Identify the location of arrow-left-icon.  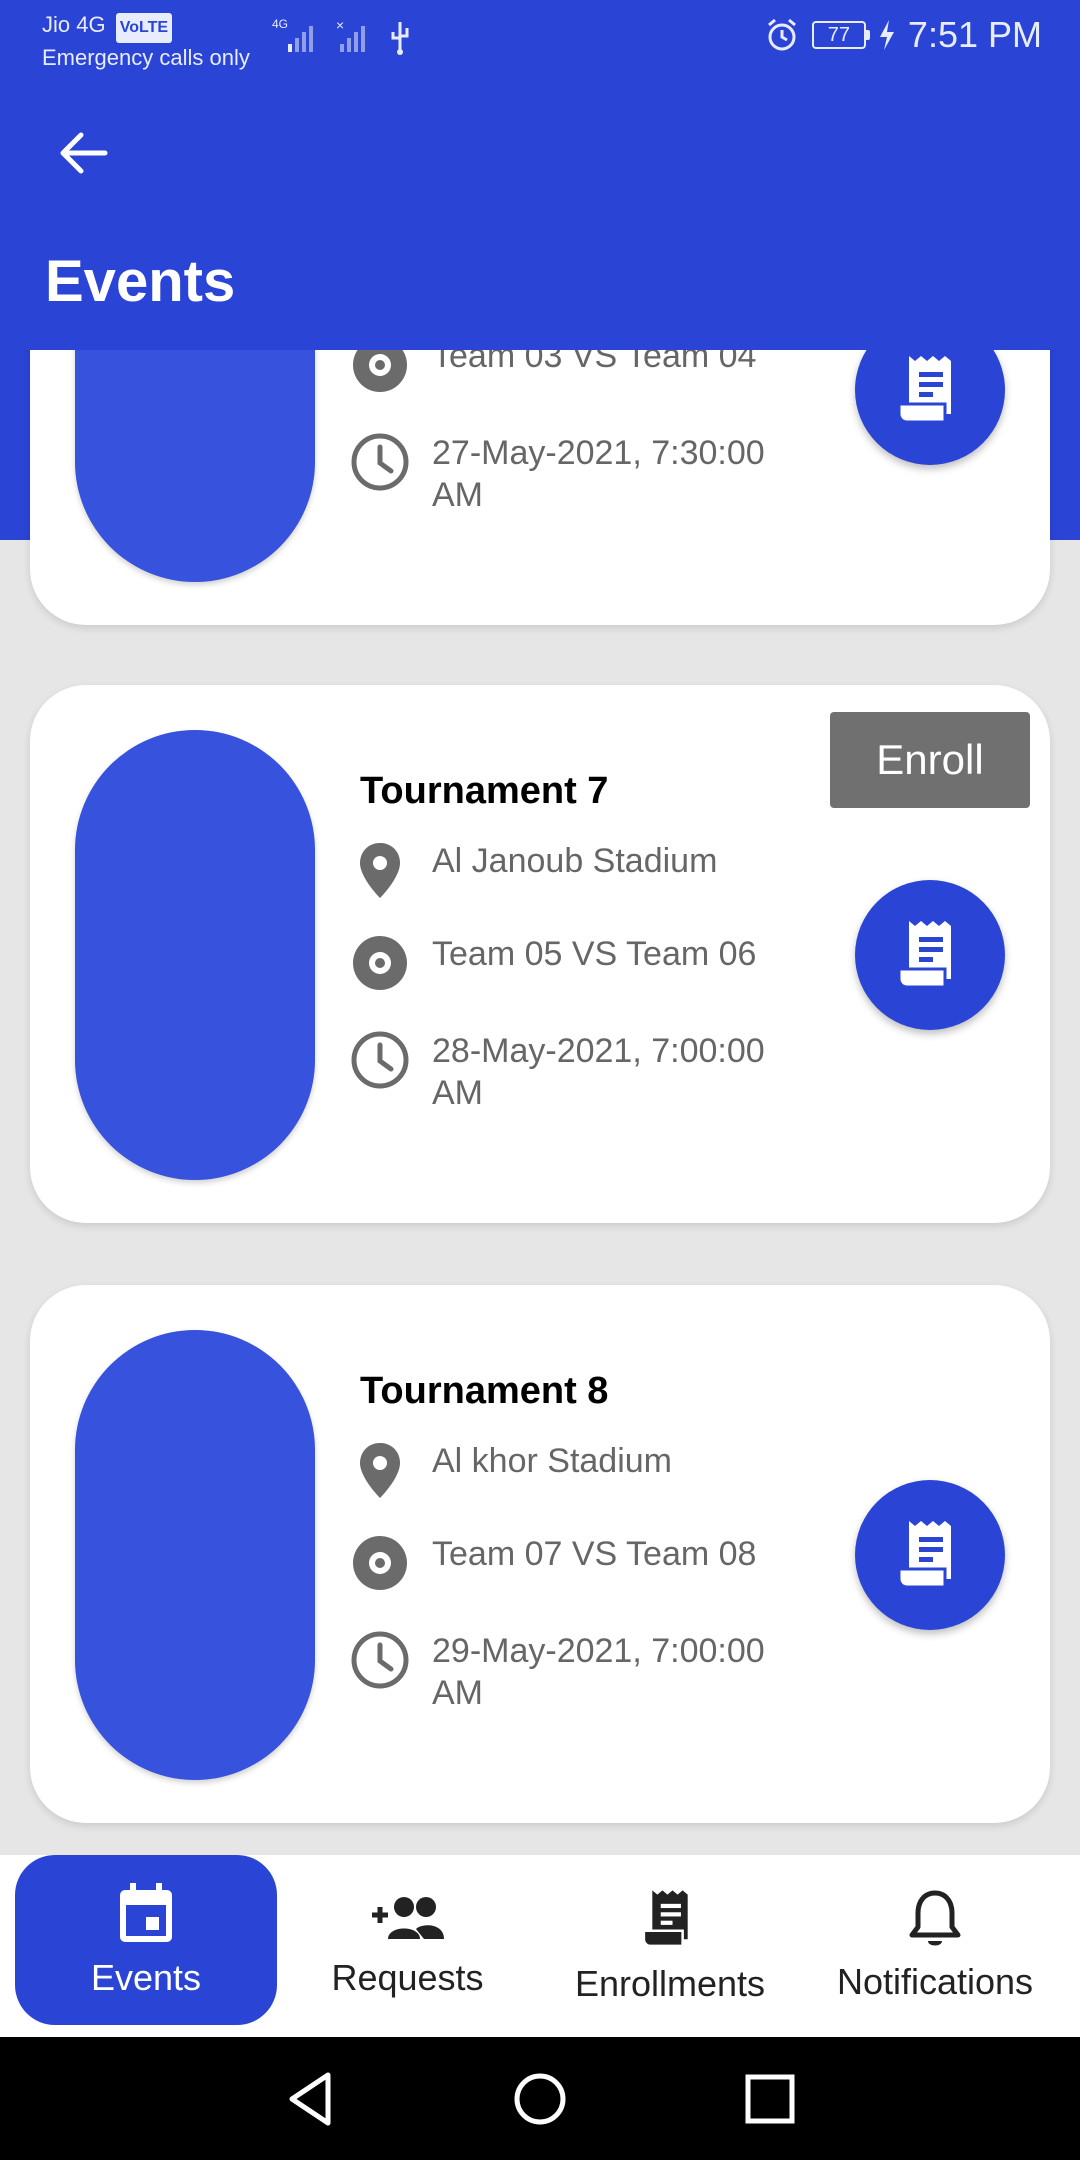
(84, 153).